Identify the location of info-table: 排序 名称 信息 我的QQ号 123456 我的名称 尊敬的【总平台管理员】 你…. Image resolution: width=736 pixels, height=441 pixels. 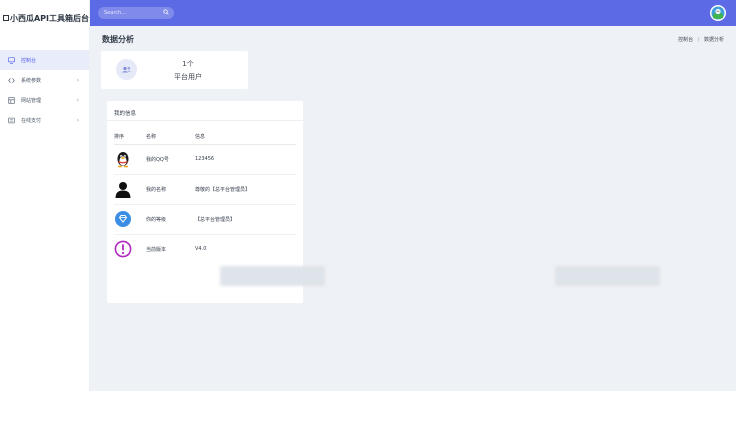
(205, 197).